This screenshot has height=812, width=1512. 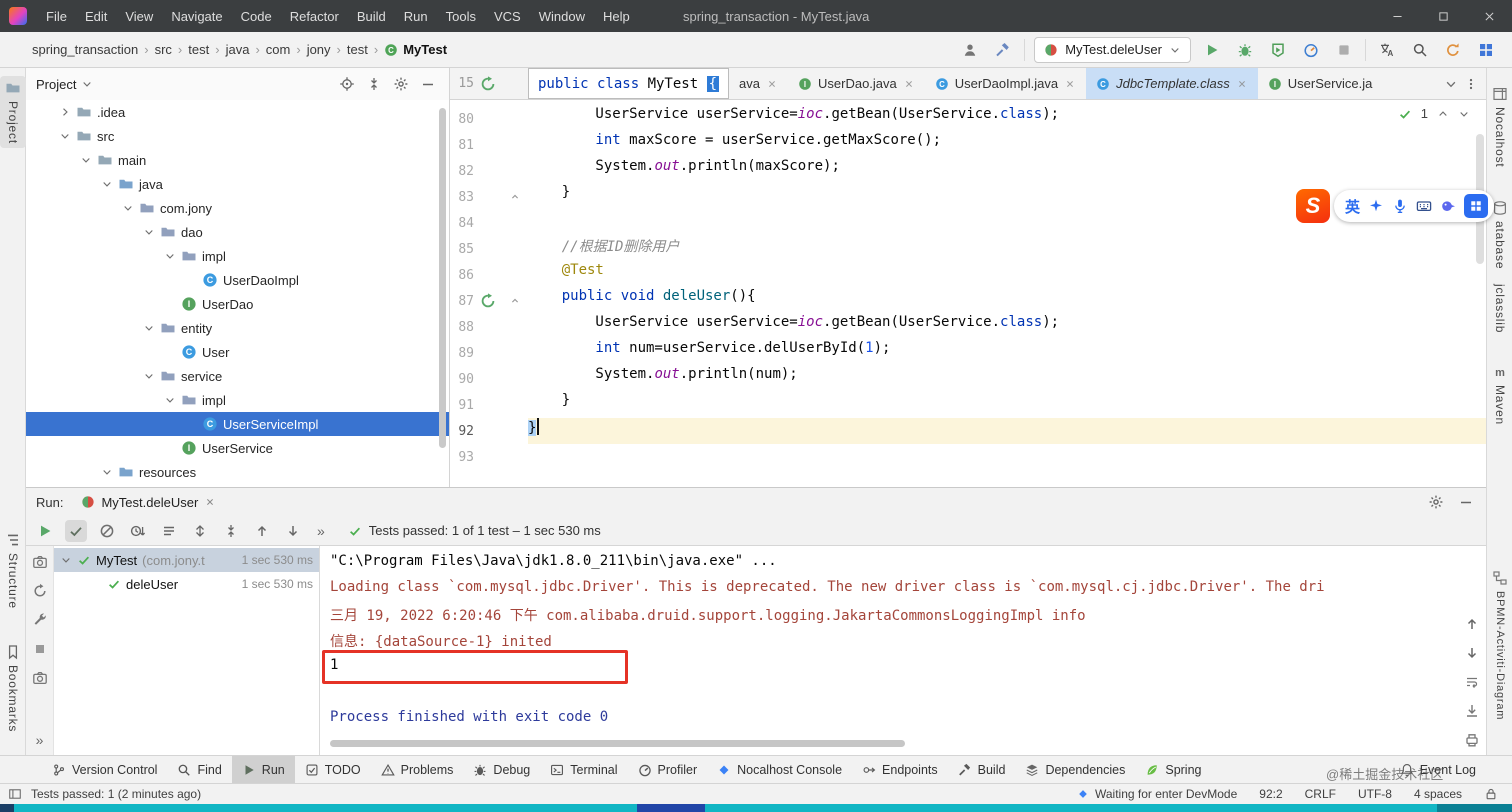 I want to click on toolwindow-debug: Debug, so click(x=501, y=770).